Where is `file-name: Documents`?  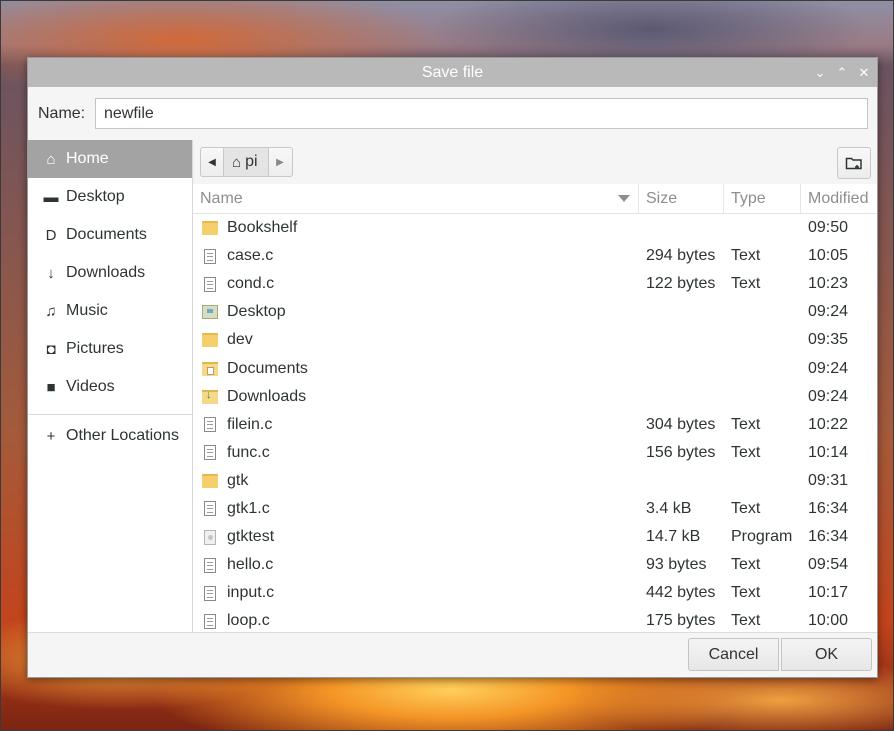 file-name: Documents is located at coordinates (267, 368).